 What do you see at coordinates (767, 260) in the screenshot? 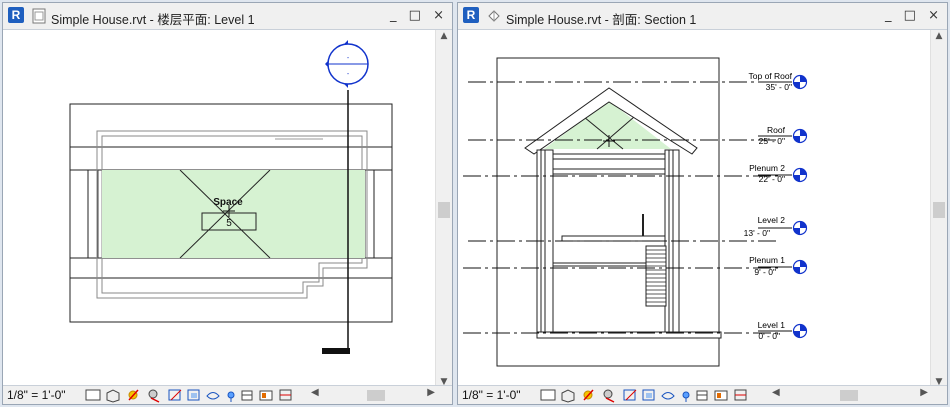
I see `svg-text: Plenum 1` at bounding box center [767, 260].